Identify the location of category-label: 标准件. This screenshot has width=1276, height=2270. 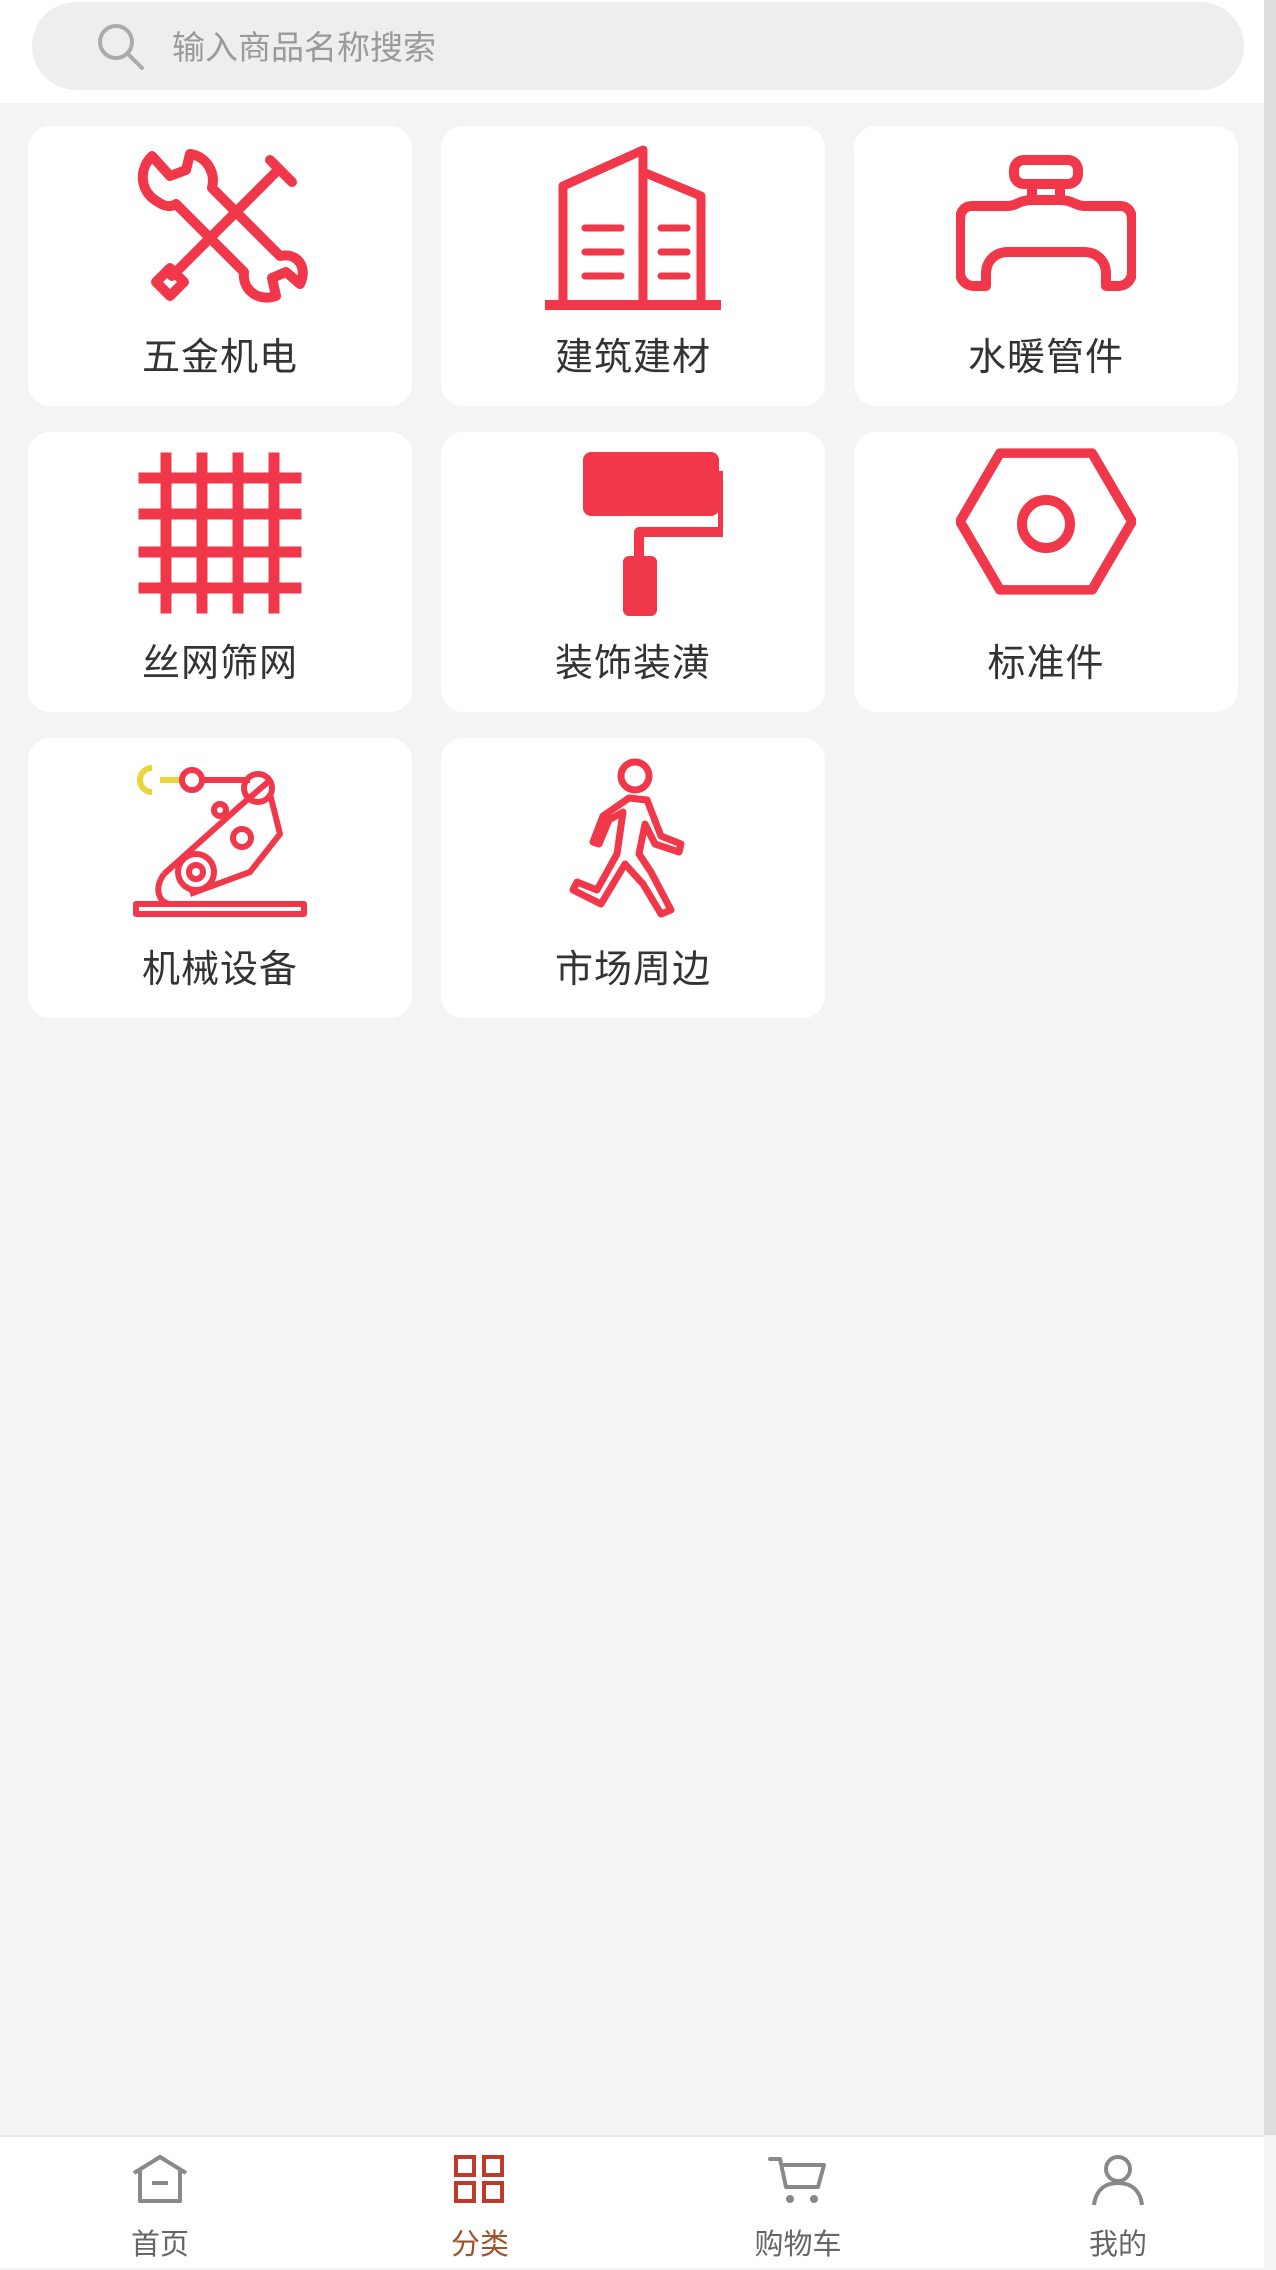
(1046, 663).